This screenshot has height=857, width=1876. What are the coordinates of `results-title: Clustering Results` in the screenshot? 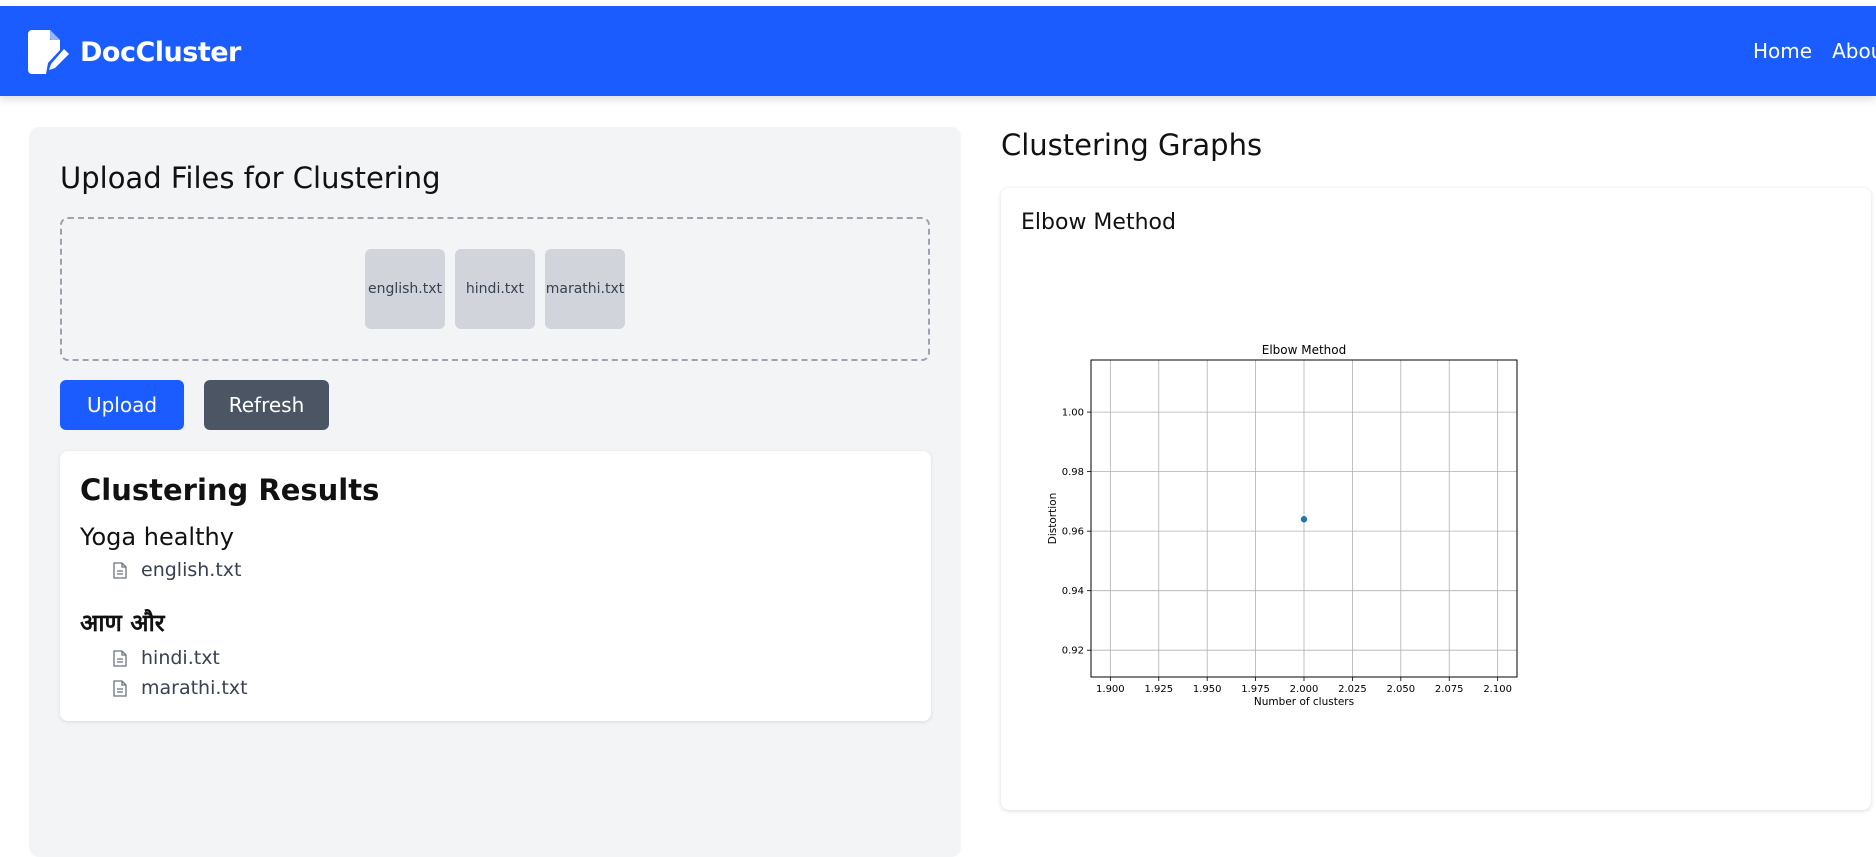 It's located at (230, 490).